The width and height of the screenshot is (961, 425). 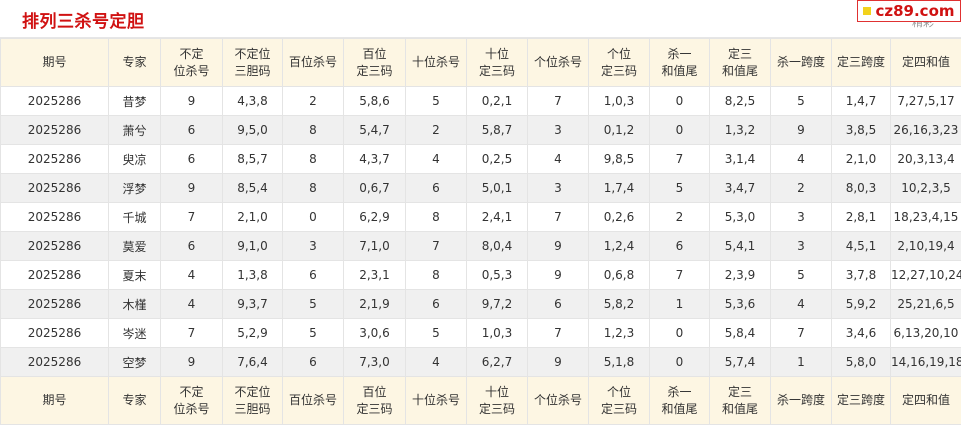 I want to click on table-cell: 1,7,4, so click(x=619, y=188).